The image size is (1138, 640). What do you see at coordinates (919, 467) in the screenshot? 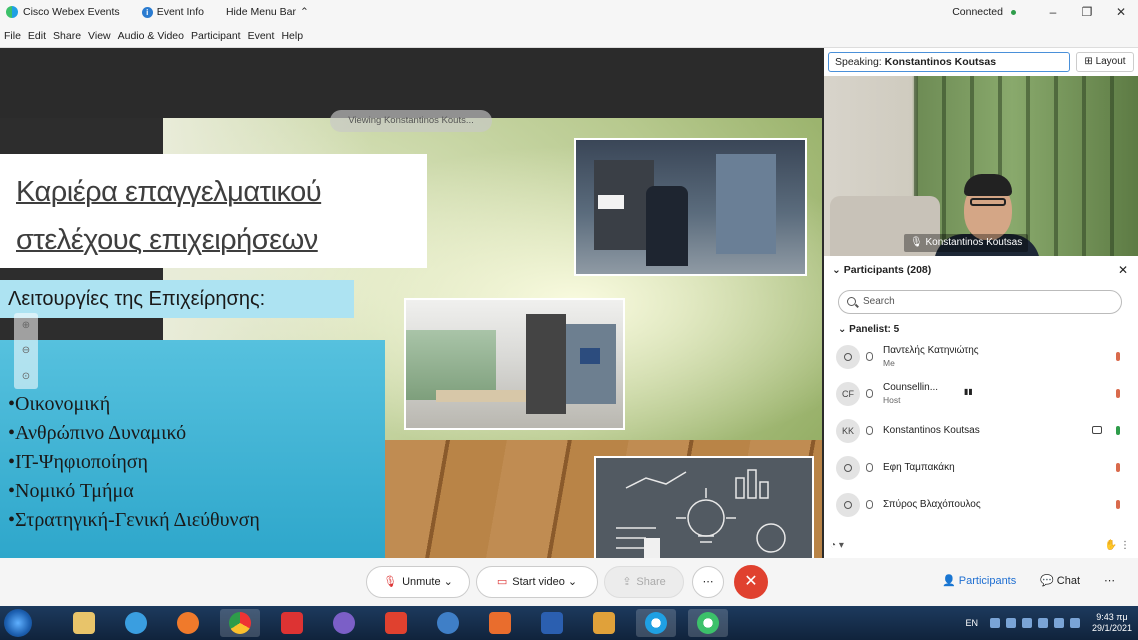
I see `participant-name: Εφη Ταμπακάκη` at bounding box center [919, 467].